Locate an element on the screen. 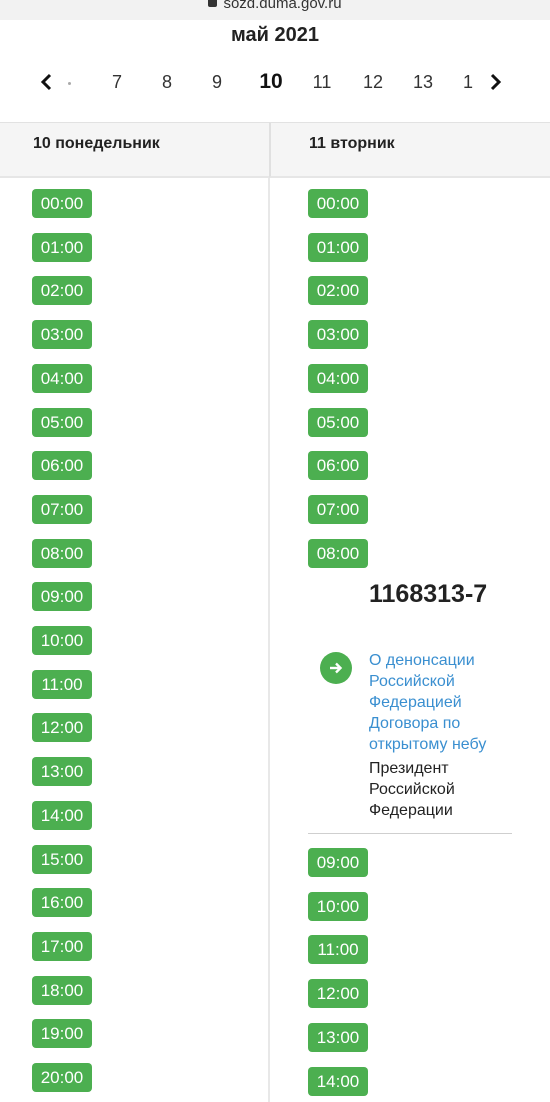 The height and width of the screenshot is (1102, 550). day-12: 12 is located at coordinates (373, 82).